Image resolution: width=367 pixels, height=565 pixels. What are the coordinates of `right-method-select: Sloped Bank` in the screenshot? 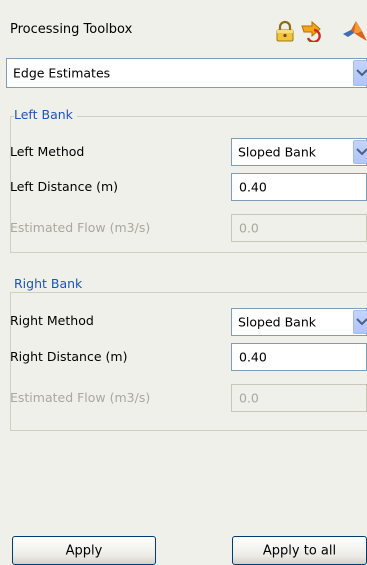 It's located at (299, 322).